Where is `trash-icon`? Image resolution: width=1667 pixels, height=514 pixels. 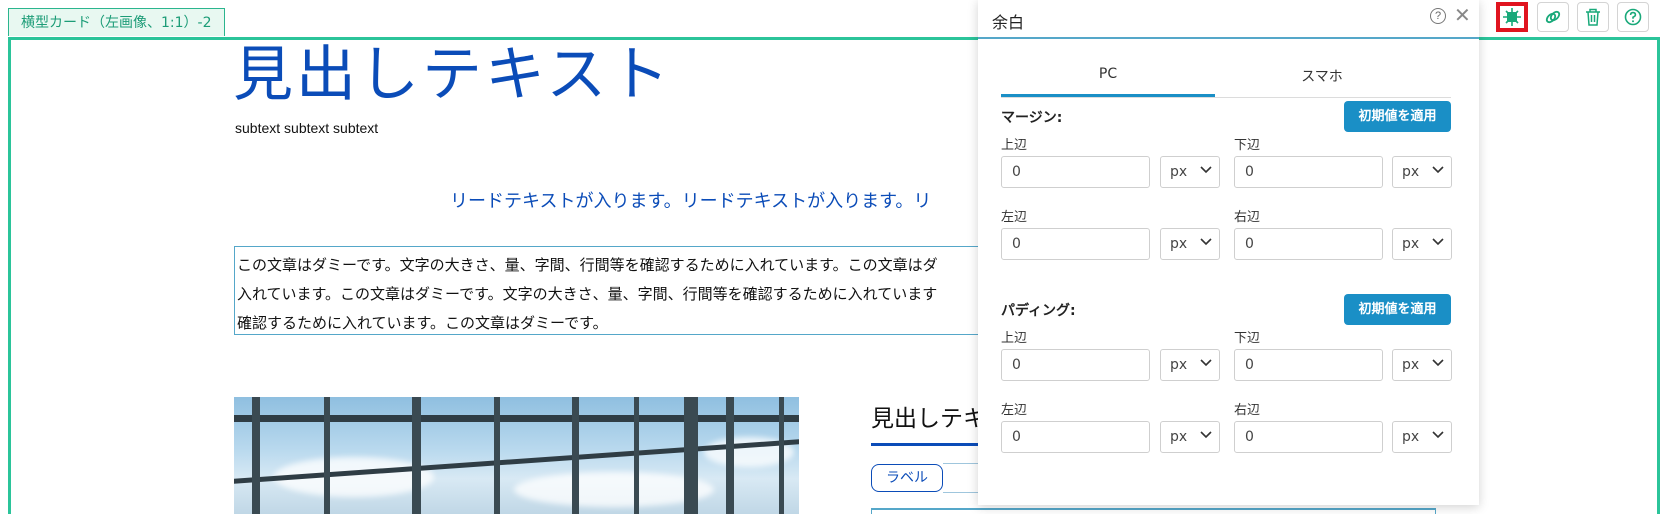 trash-icon is located at coordinates (1593, 17).